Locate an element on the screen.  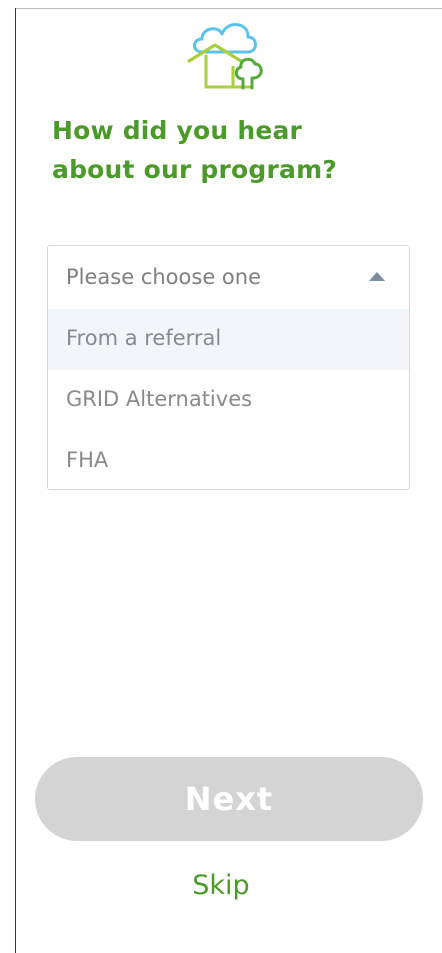
title-line-2: about our program? is located at coordinates (195, 169).